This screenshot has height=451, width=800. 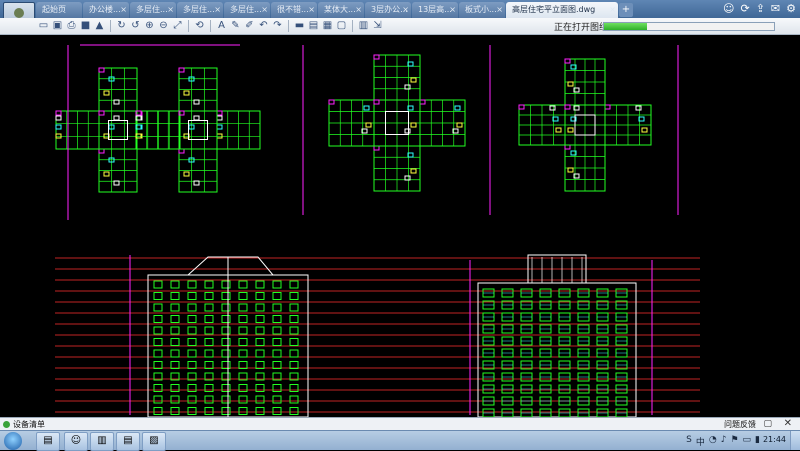 What do you see at coordinates (728, 8) in the screenshot?
I see `person-icon: ☺` at bounding box center [728, 8].